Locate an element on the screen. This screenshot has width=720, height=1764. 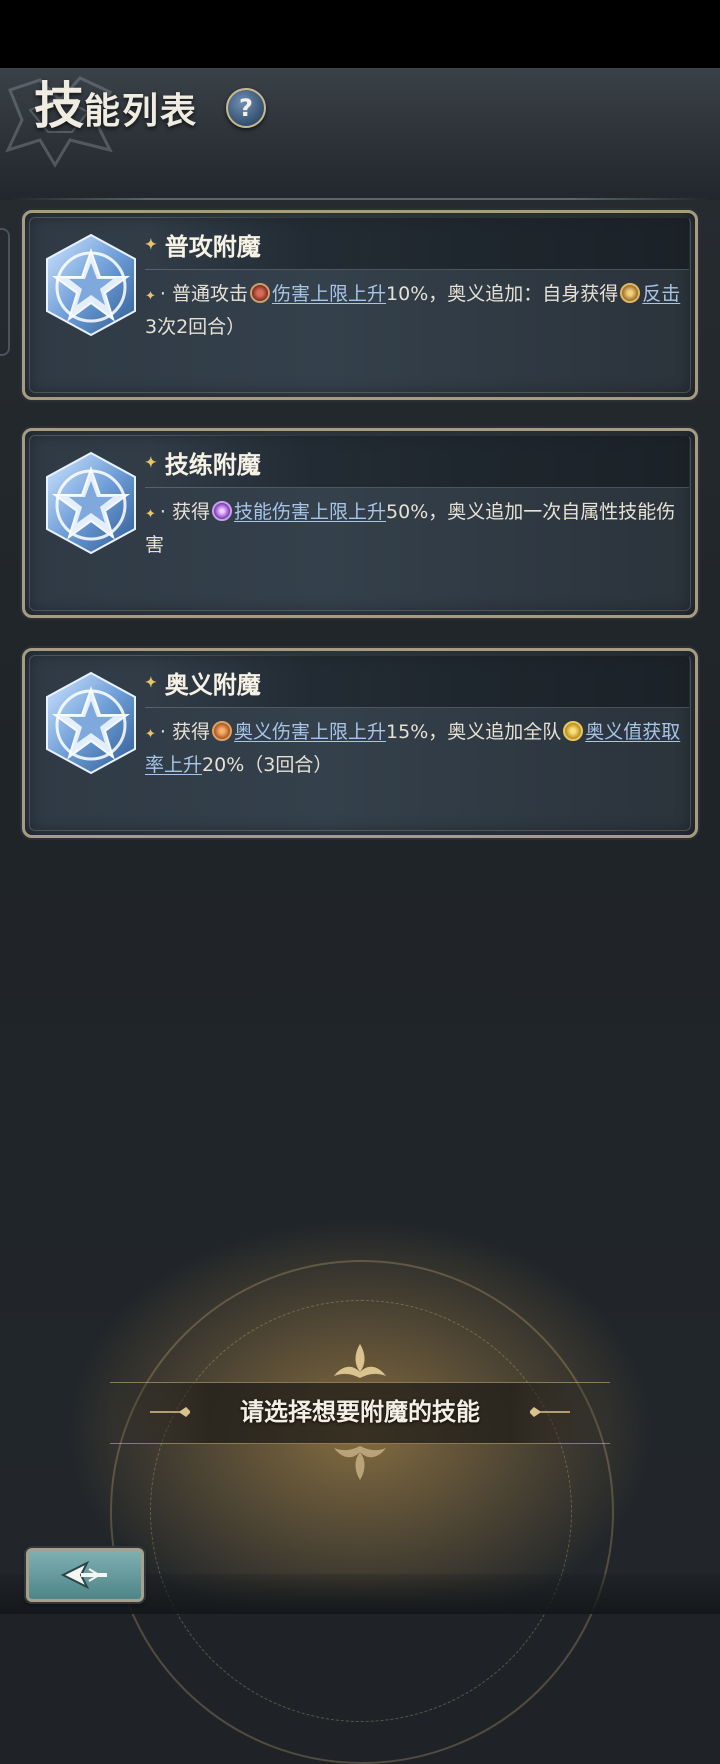
help-button: ? is located at coordinates (246, 108).